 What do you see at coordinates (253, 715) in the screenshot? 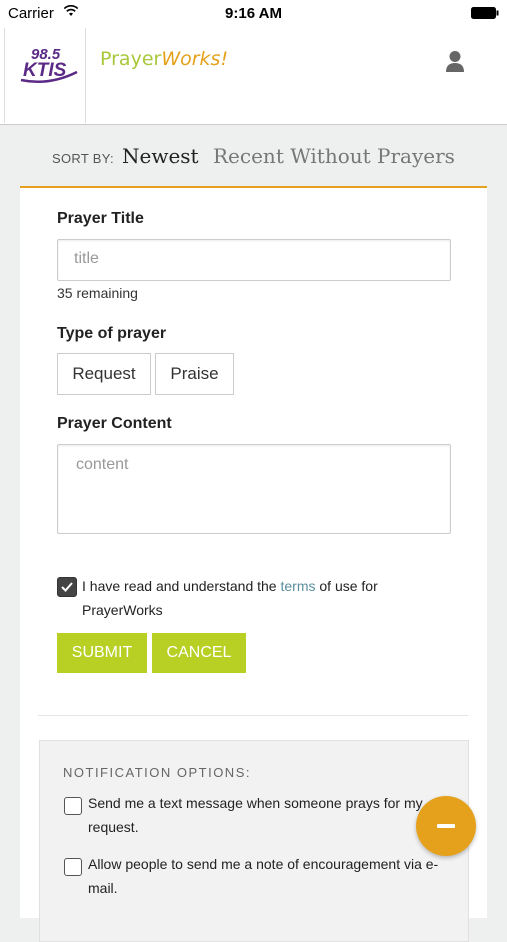
I see `section-divider` at bounding box center [253, 715].